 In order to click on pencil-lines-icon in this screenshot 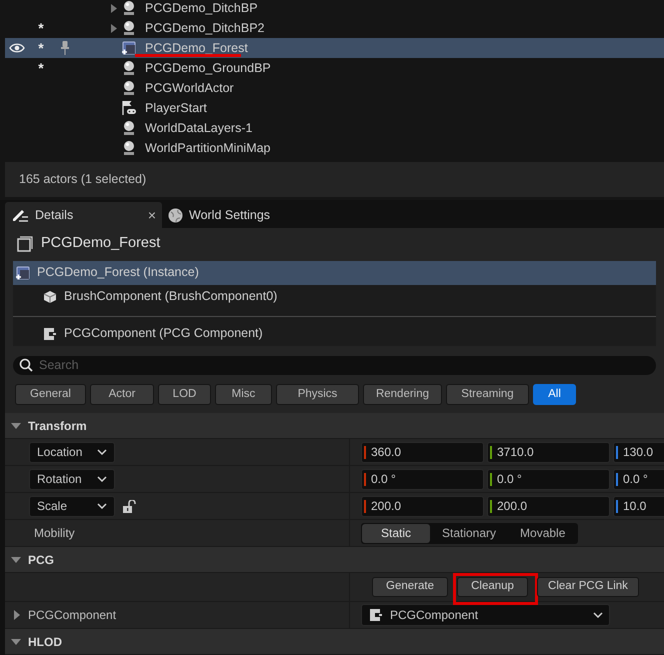, I will do `click(20, 215)`.